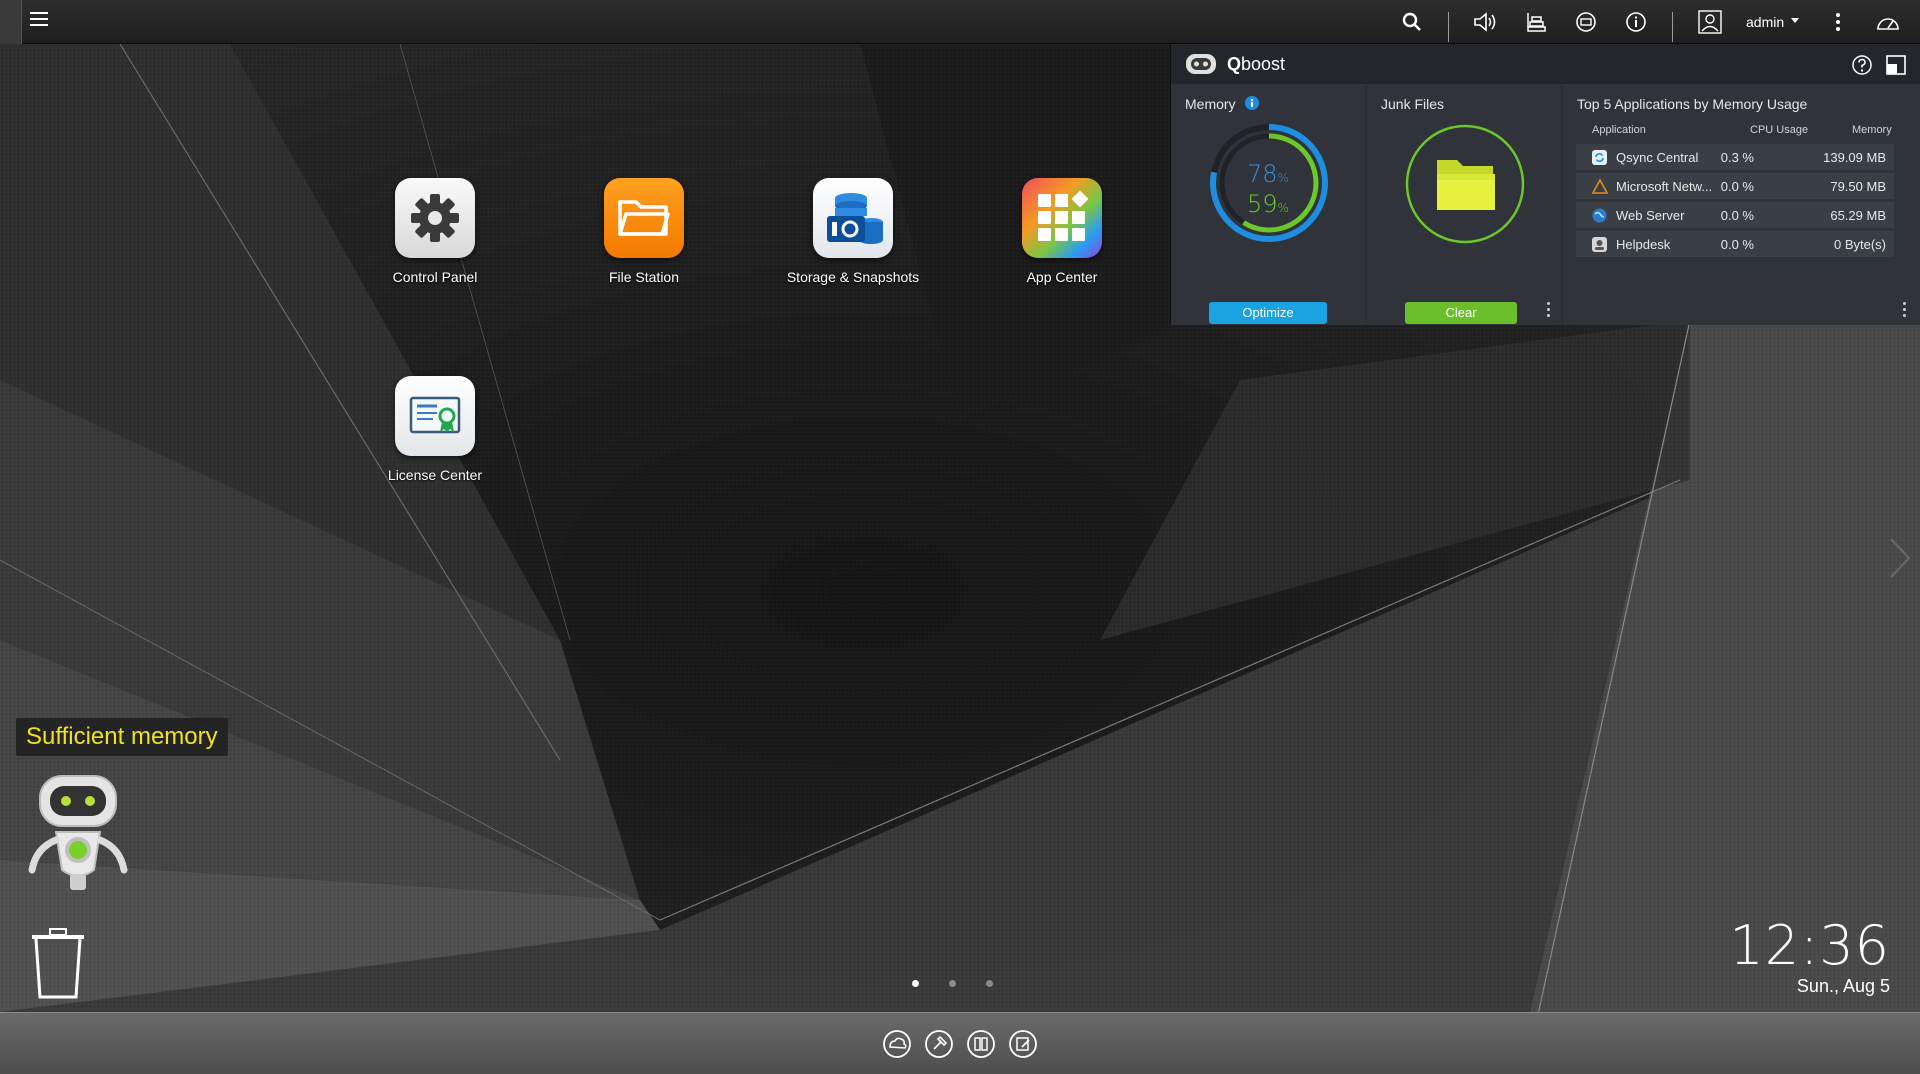 This screenshot has width=1920, height=1074. Describe the element at coordinates (1872, 130) in the screenshot. I see `column-header-memory: Memory` at that location.